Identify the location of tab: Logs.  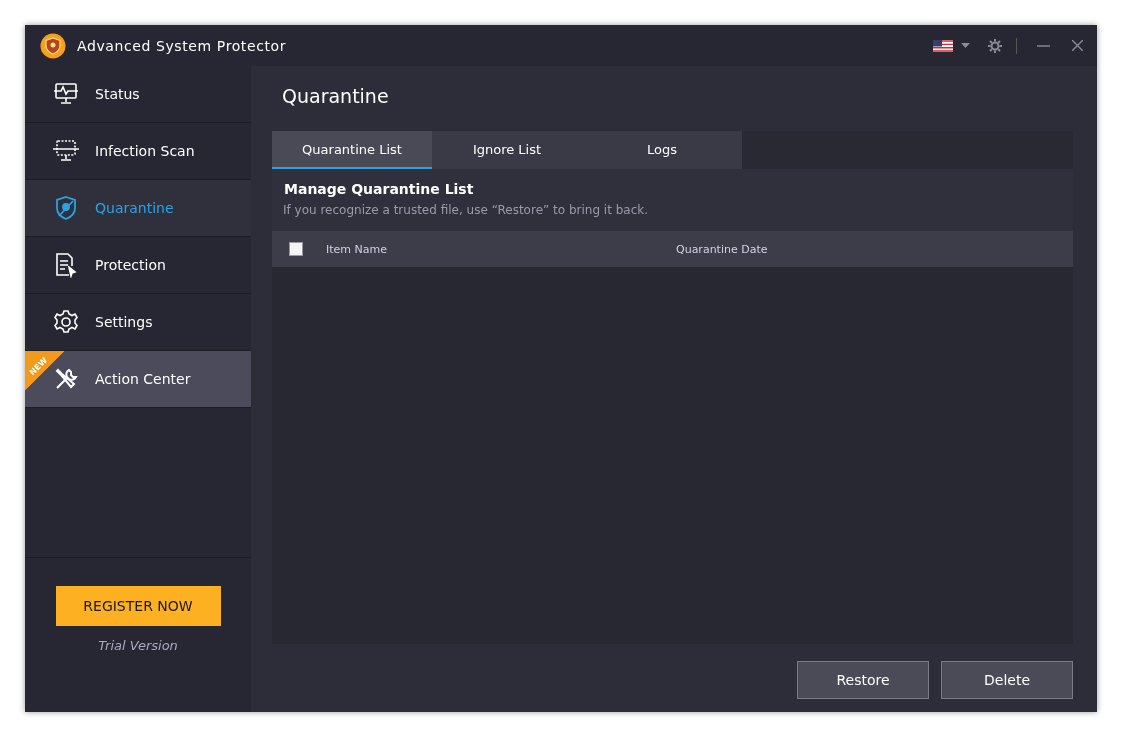
(662, 150).